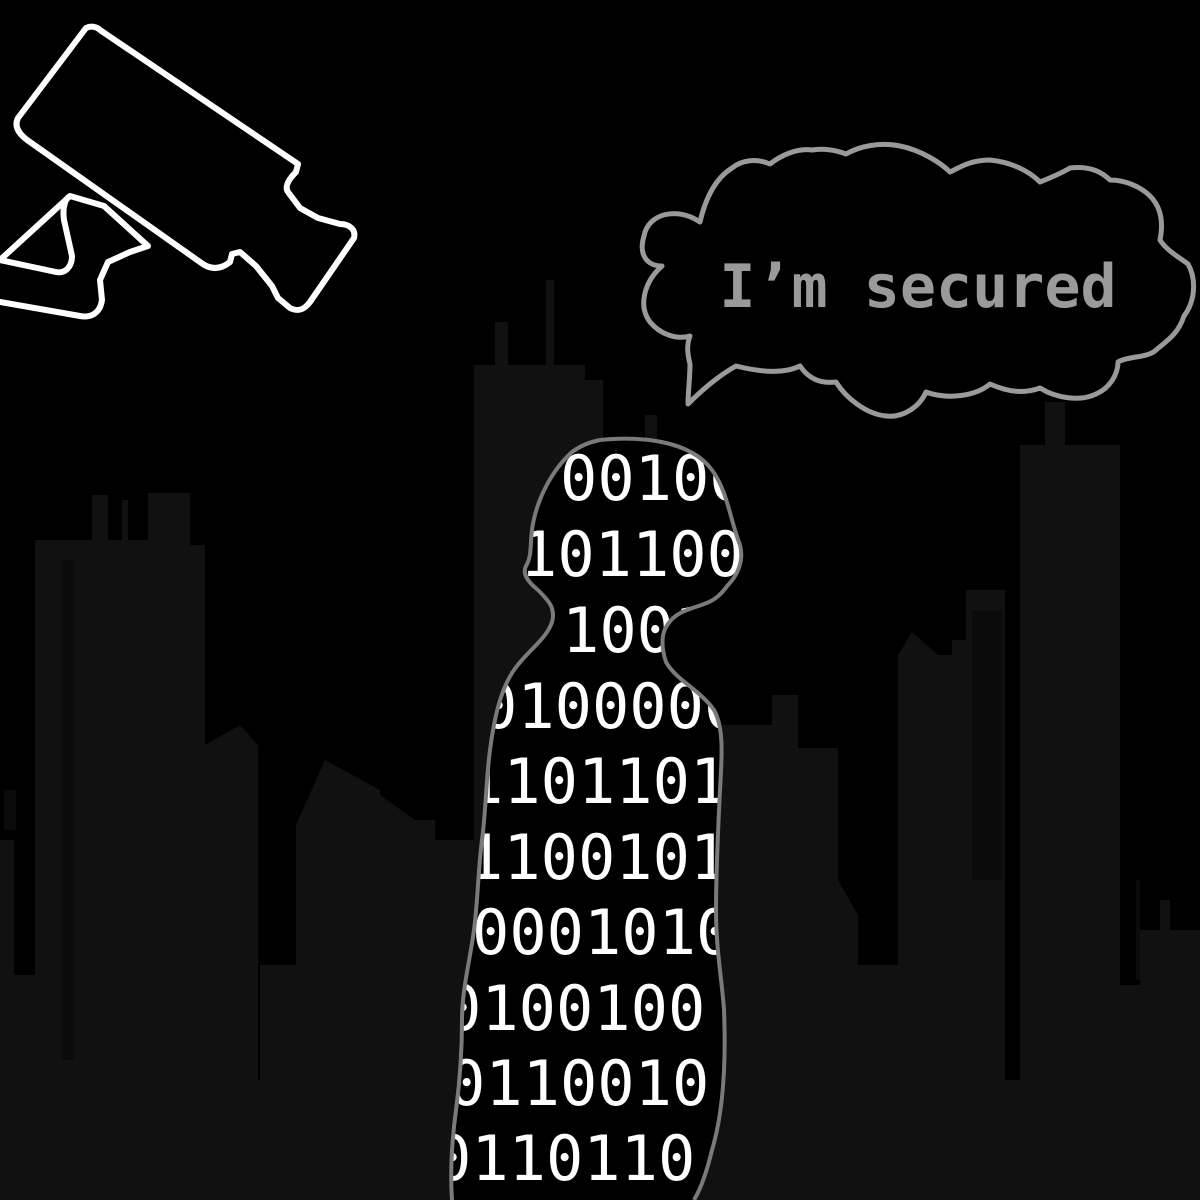 Image resolution: width=1200 pixels, height=1200 pixels. Describe the element at coordinates (578, 1083) in the screenshot. I see `binary-row: 0110010` at that location.